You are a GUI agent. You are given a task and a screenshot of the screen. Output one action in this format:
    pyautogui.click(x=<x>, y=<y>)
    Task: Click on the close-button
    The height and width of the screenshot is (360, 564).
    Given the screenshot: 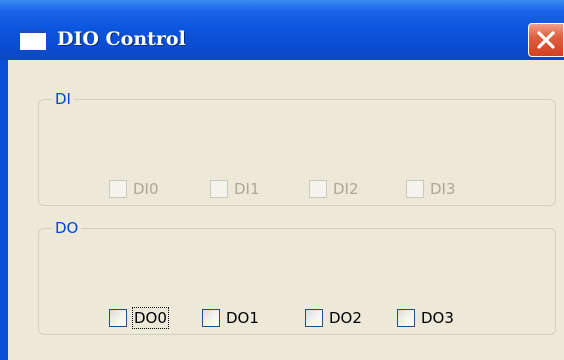 What is the action you would take?
    pyautogui.click(x=546, y=40)
    